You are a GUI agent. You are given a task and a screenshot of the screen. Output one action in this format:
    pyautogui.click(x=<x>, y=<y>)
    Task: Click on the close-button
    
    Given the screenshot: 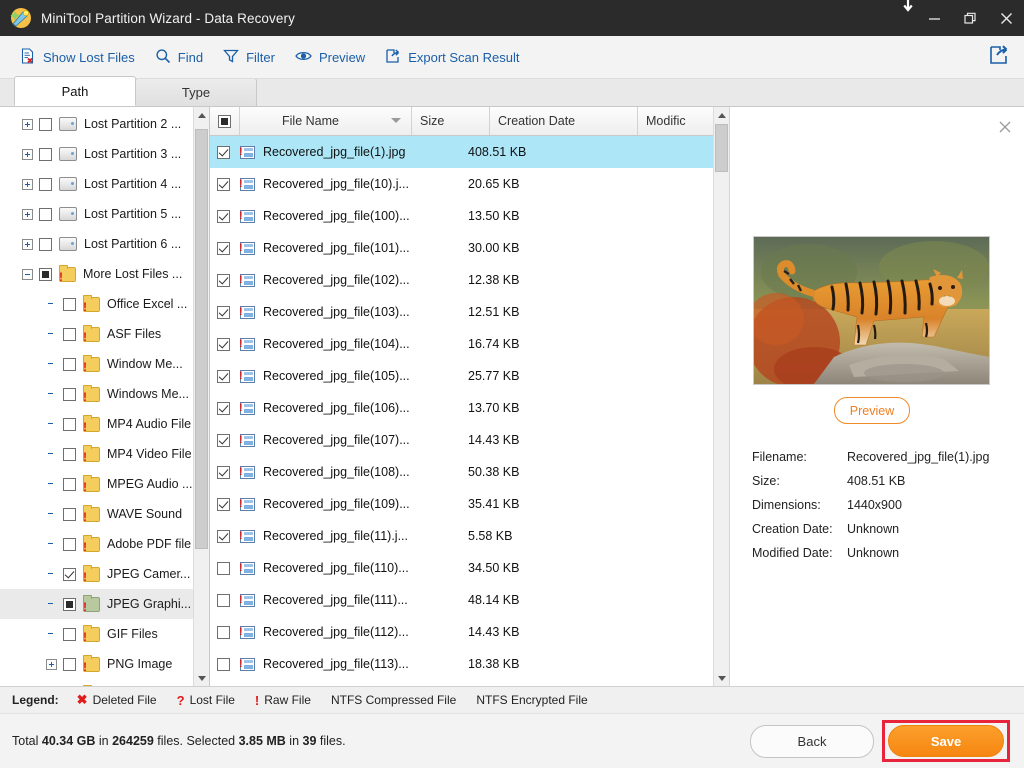 What is the action you would take?
    pyautogui.click(x=1006, y=18)
    